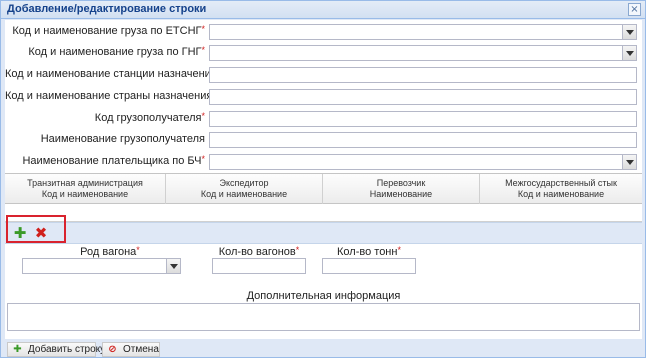 This screenshot has width=646, height=358. Describe the element at coordinates (41, 233) in the screenshot. I see `delete-icon: ✖` at that location.